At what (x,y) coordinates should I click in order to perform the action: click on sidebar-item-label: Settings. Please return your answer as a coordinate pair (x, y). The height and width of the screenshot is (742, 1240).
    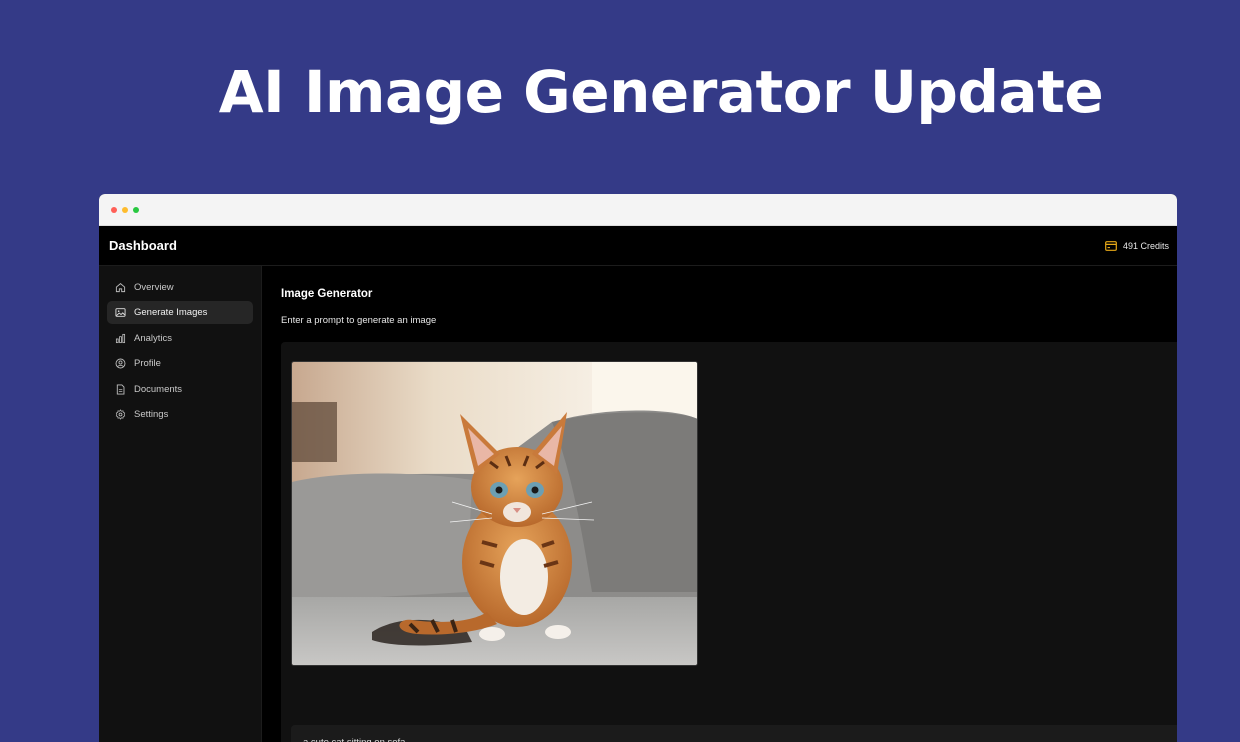
    Looking at the image, I should click on (151, 414).